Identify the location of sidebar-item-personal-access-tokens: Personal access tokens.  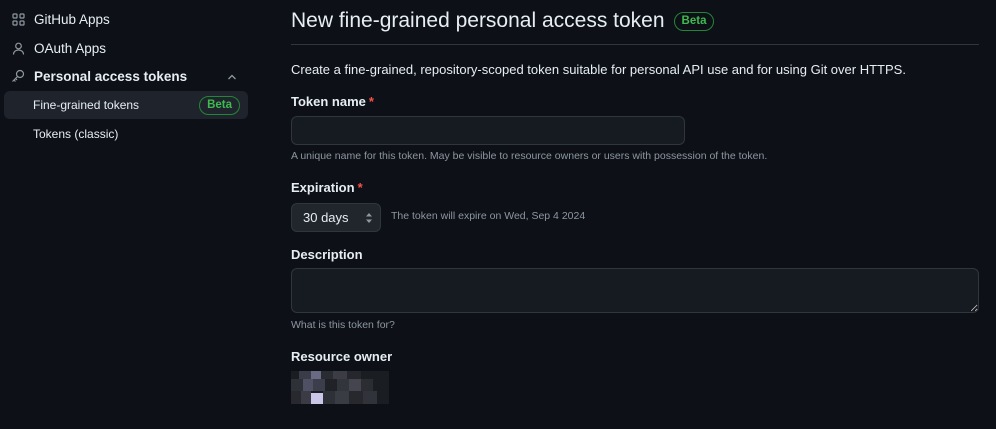
(126, 76).